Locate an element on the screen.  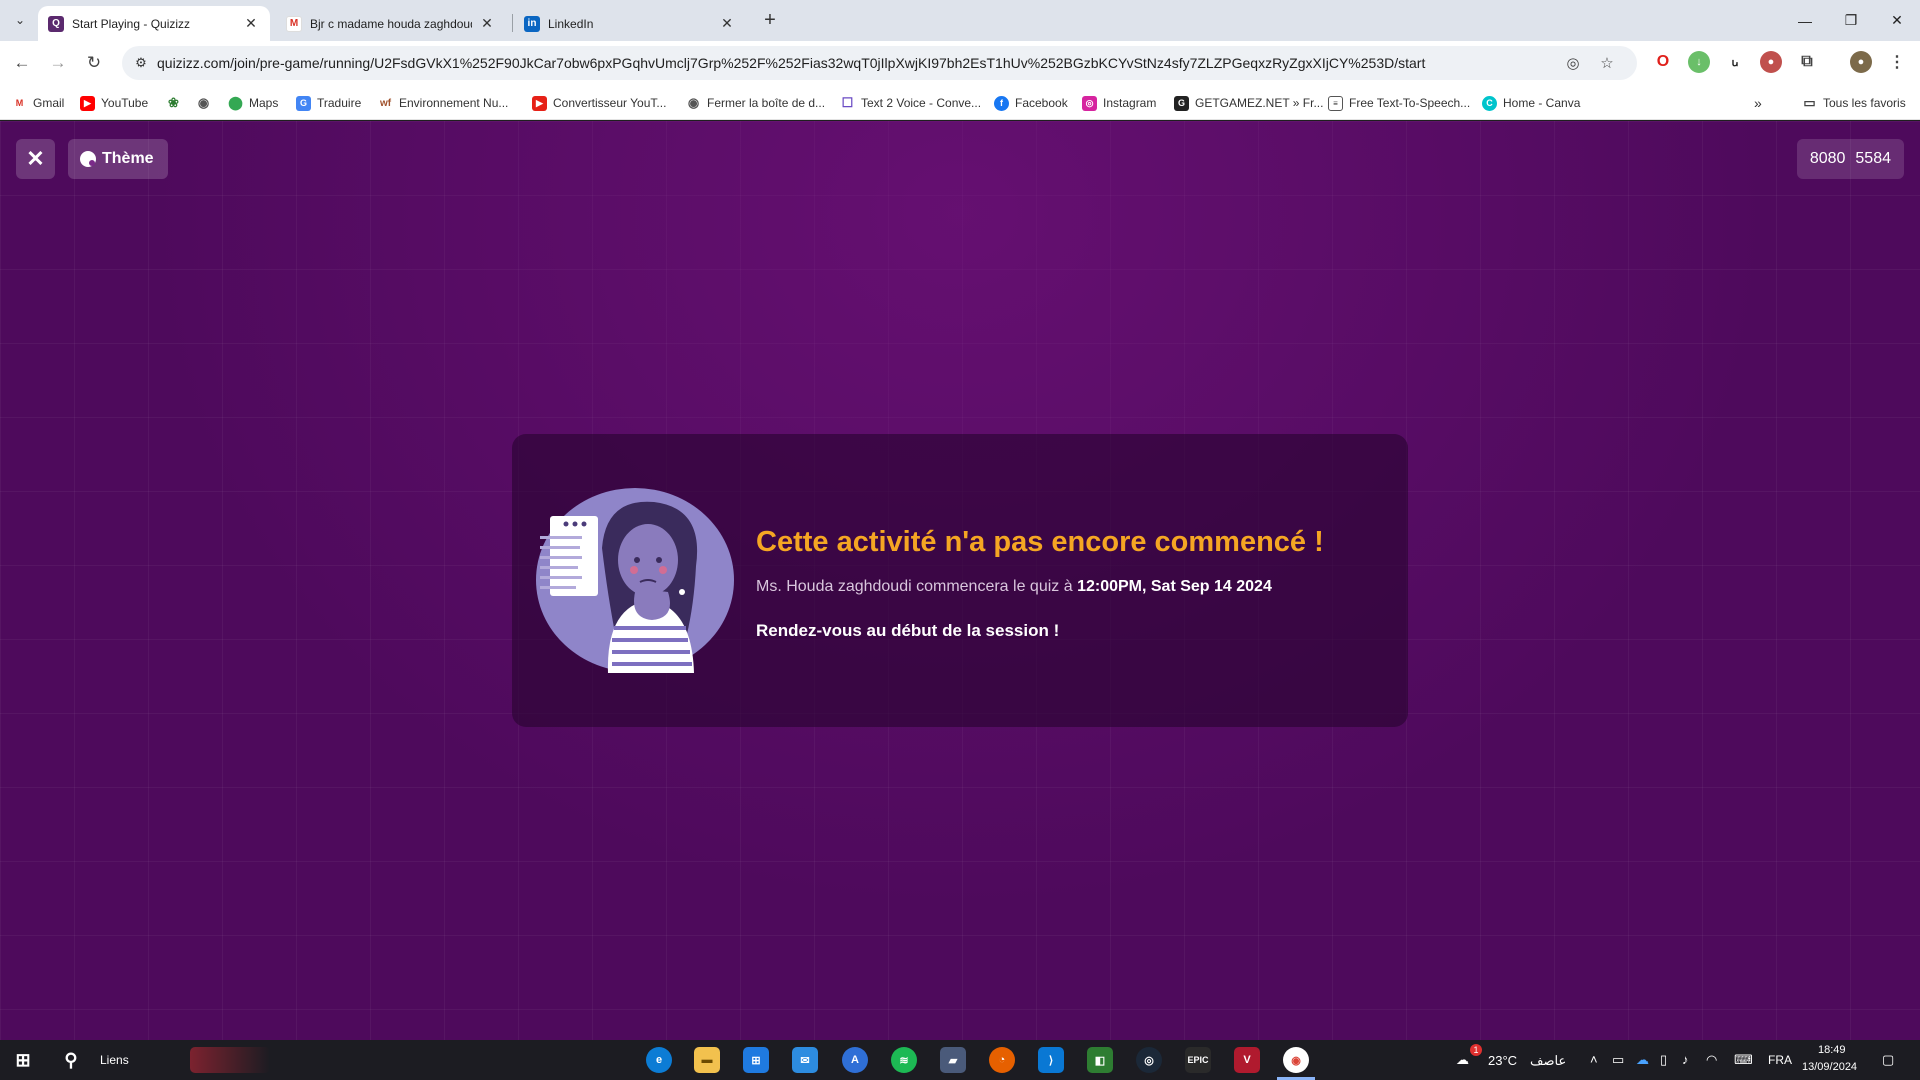
card-message: Rendez-vous au début de la session ! is located at coordinates (908, 630).